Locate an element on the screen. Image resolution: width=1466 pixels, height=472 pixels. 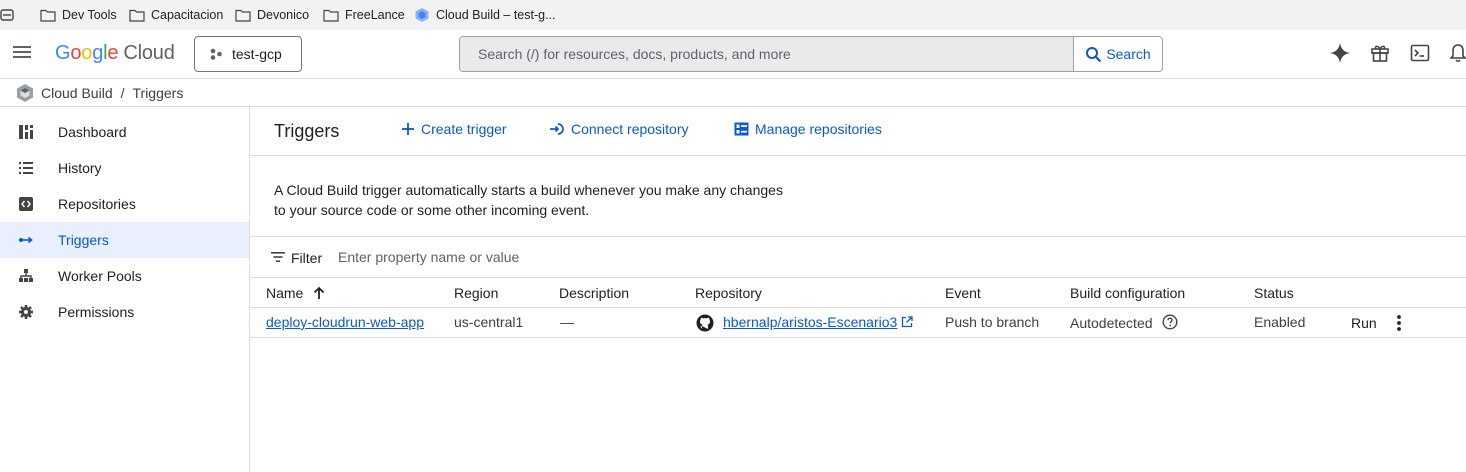
search-icon is located at coordinates (1093, 54).